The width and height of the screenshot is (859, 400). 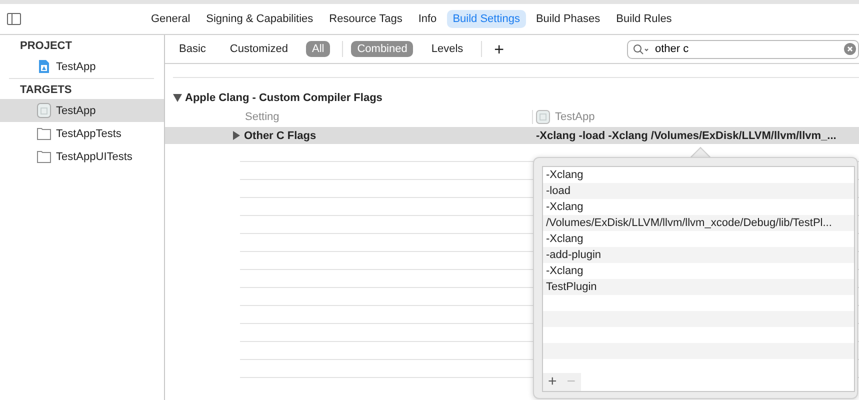 What do you see at coordinates (170, 19) in the screenshot?
I see `tab: General` at bounding box center [170, 19].